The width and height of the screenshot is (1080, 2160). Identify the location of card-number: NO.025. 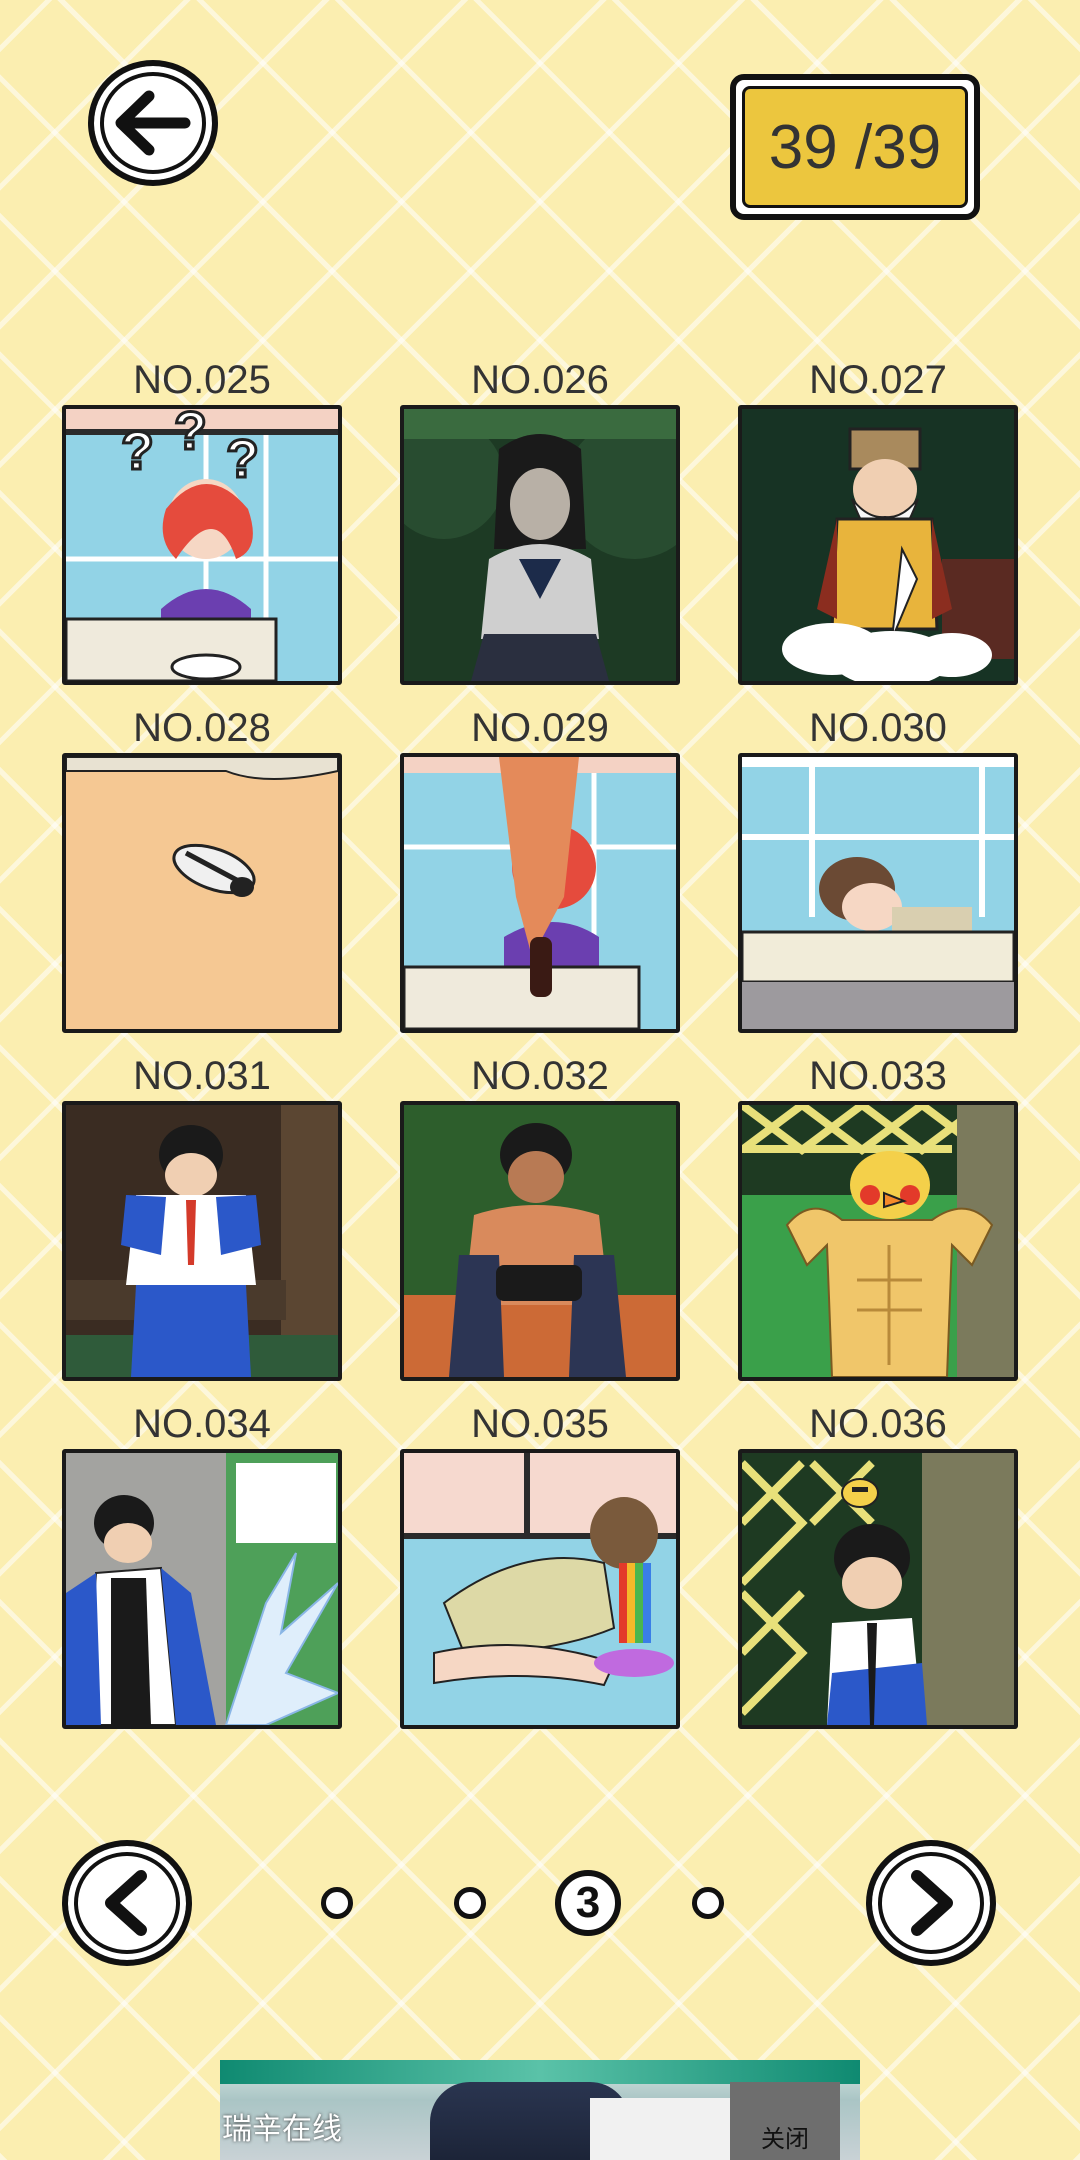
(202, 380).